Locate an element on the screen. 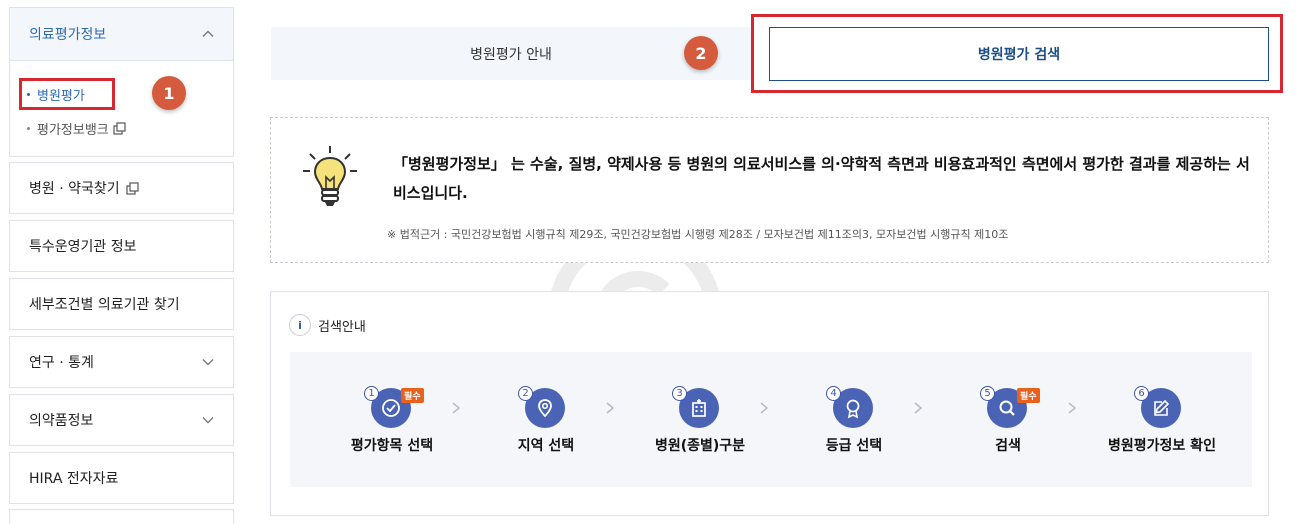  step-label: 병원(종별)구분 is located at coordinates (700, 446).